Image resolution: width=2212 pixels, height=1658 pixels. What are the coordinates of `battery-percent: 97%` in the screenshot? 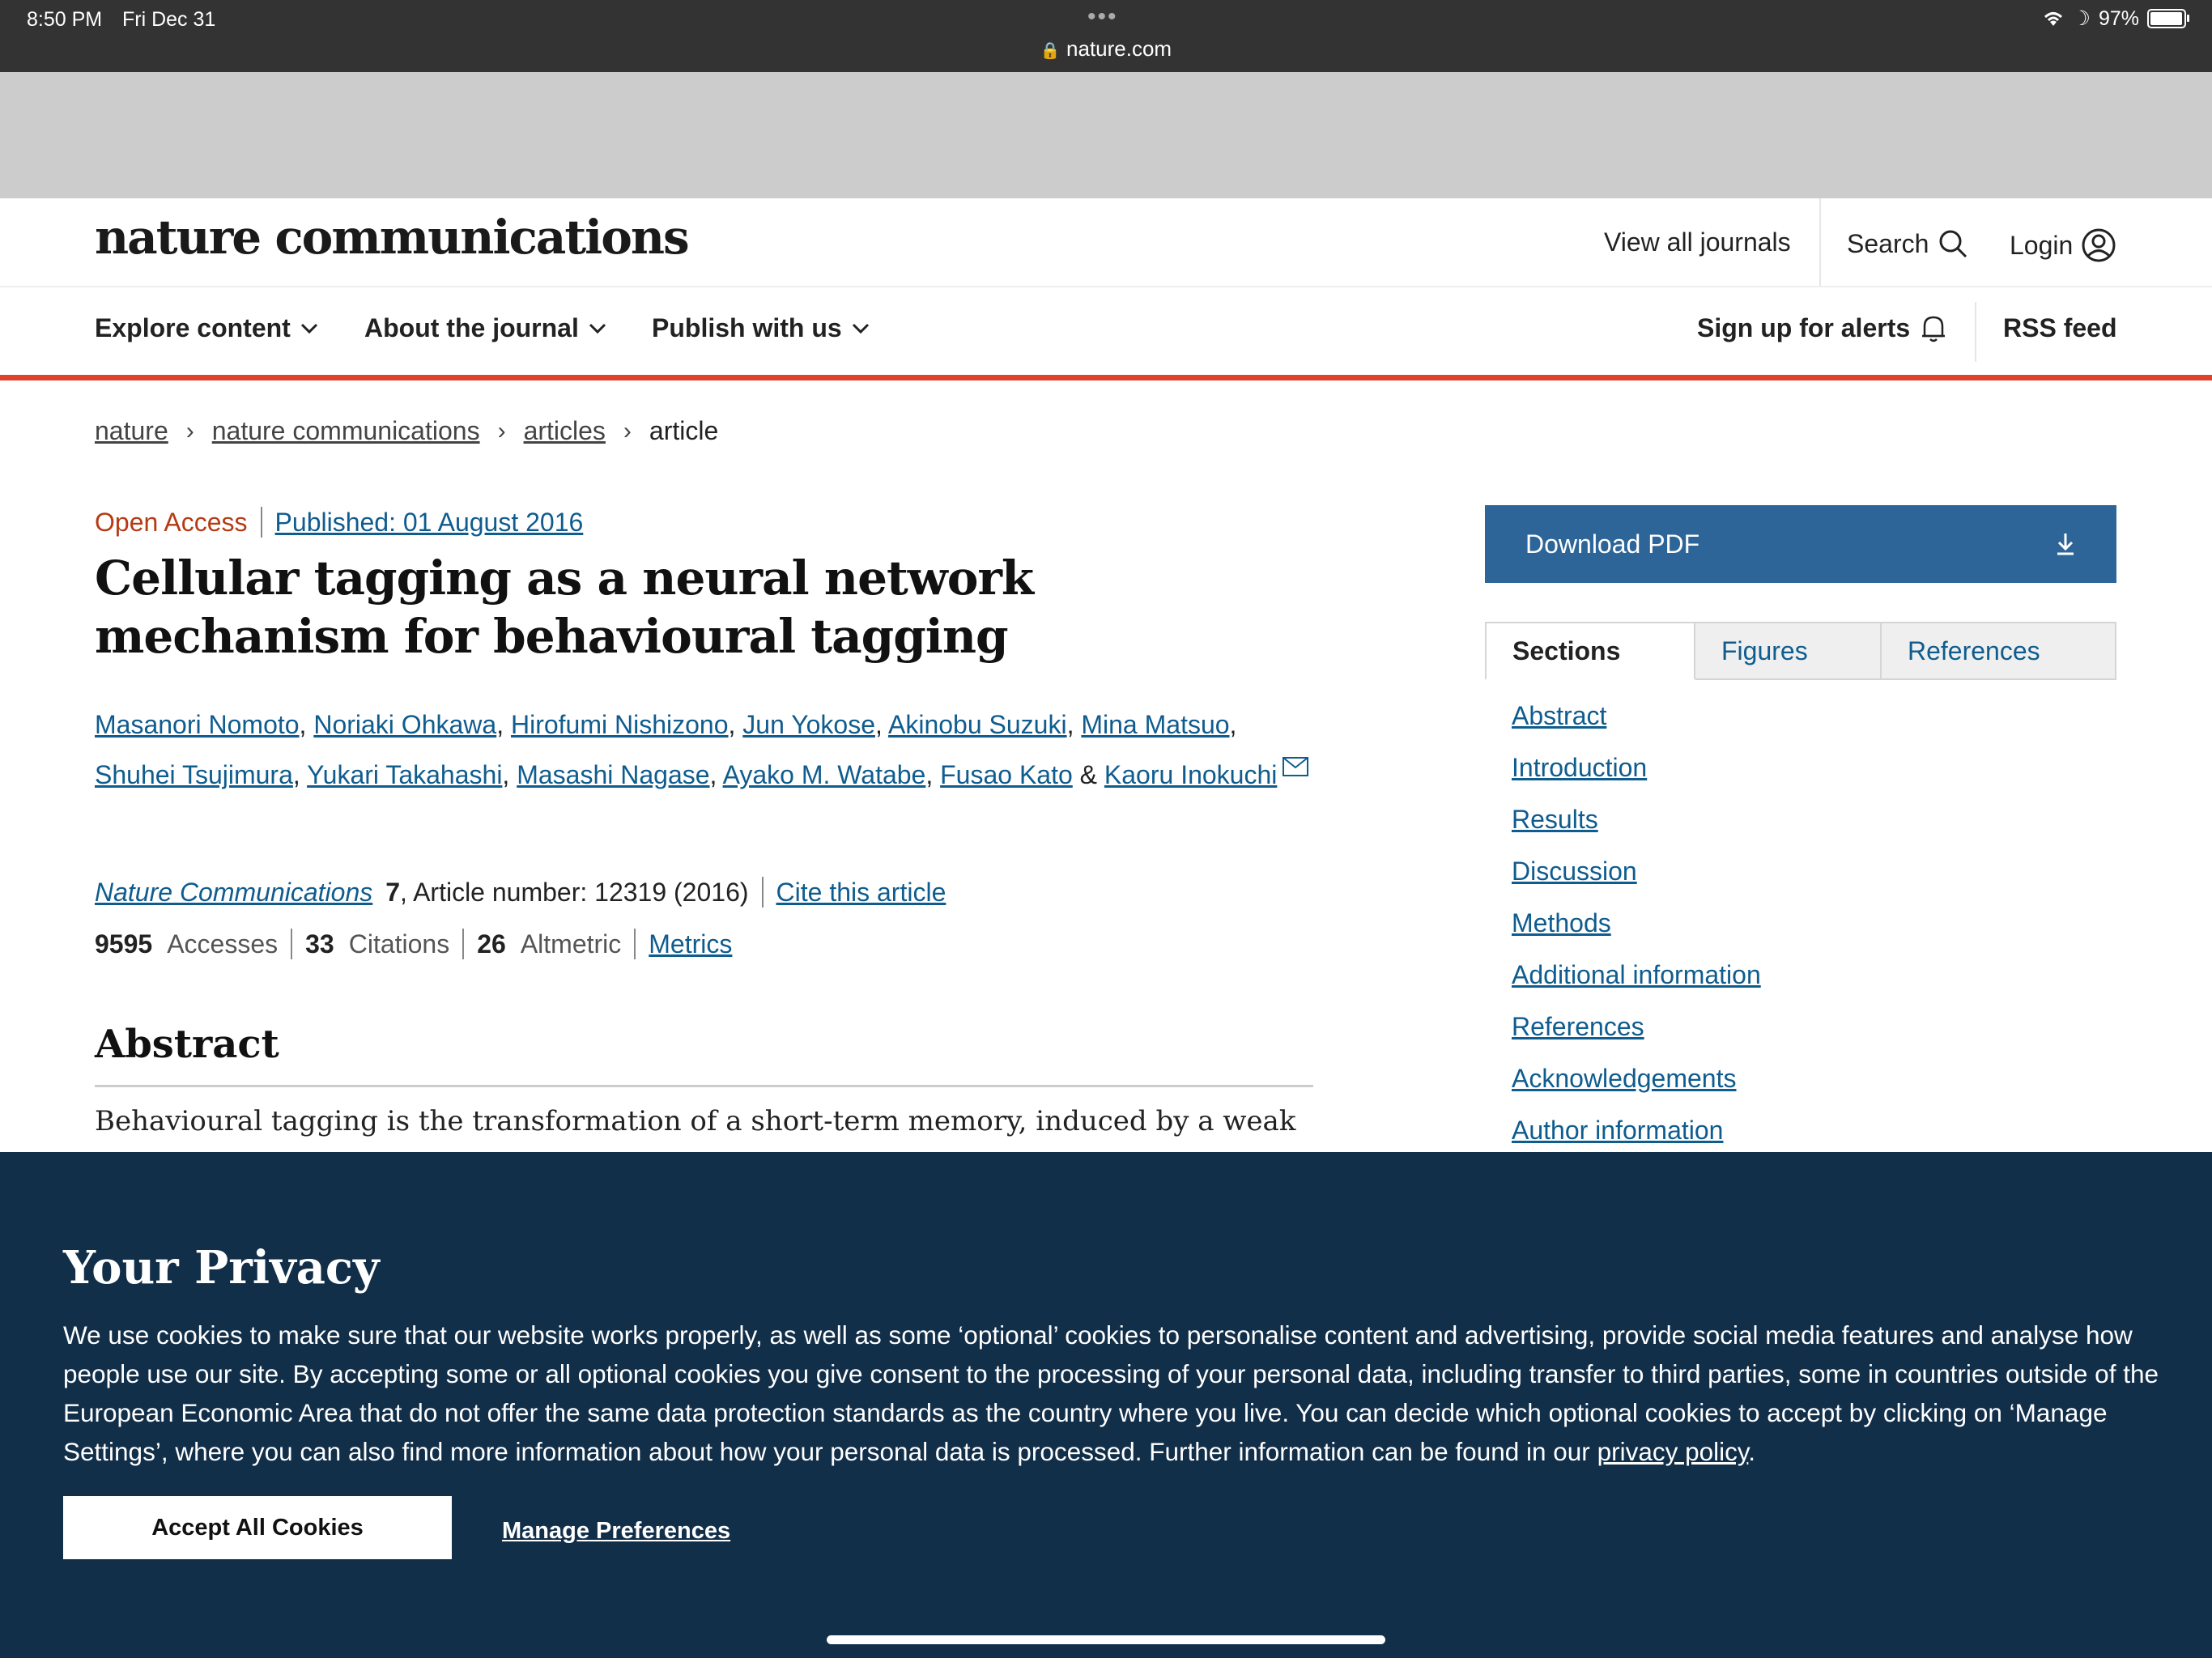 It's located at (2118, 18).